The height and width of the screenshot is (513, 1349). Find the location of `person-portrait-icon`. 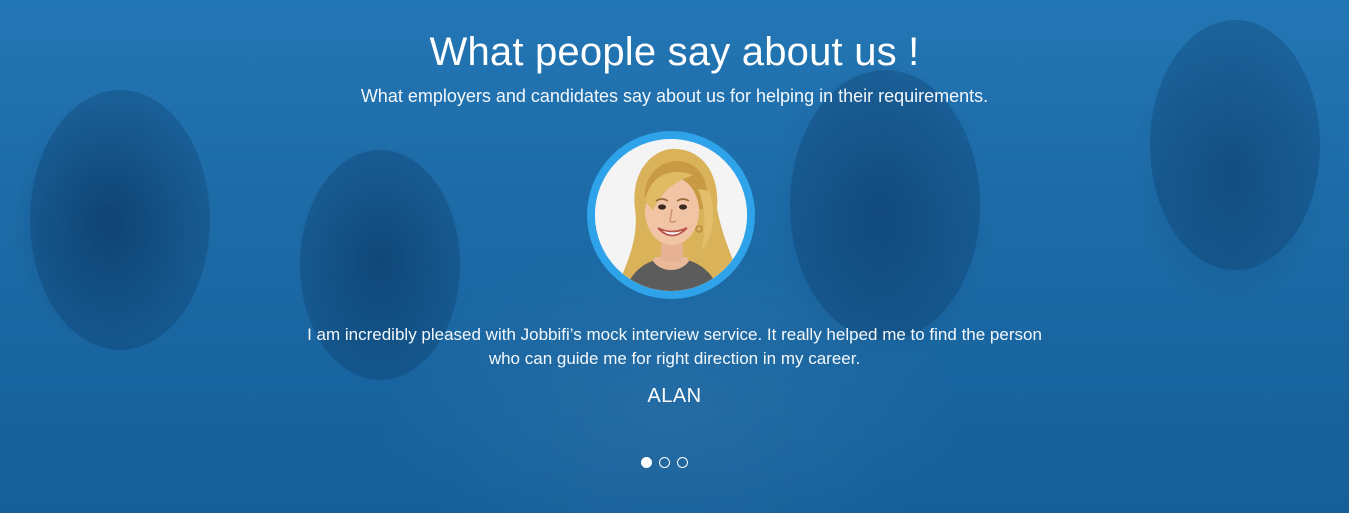

person-portrait-icon is located at coordinates (671, 215).